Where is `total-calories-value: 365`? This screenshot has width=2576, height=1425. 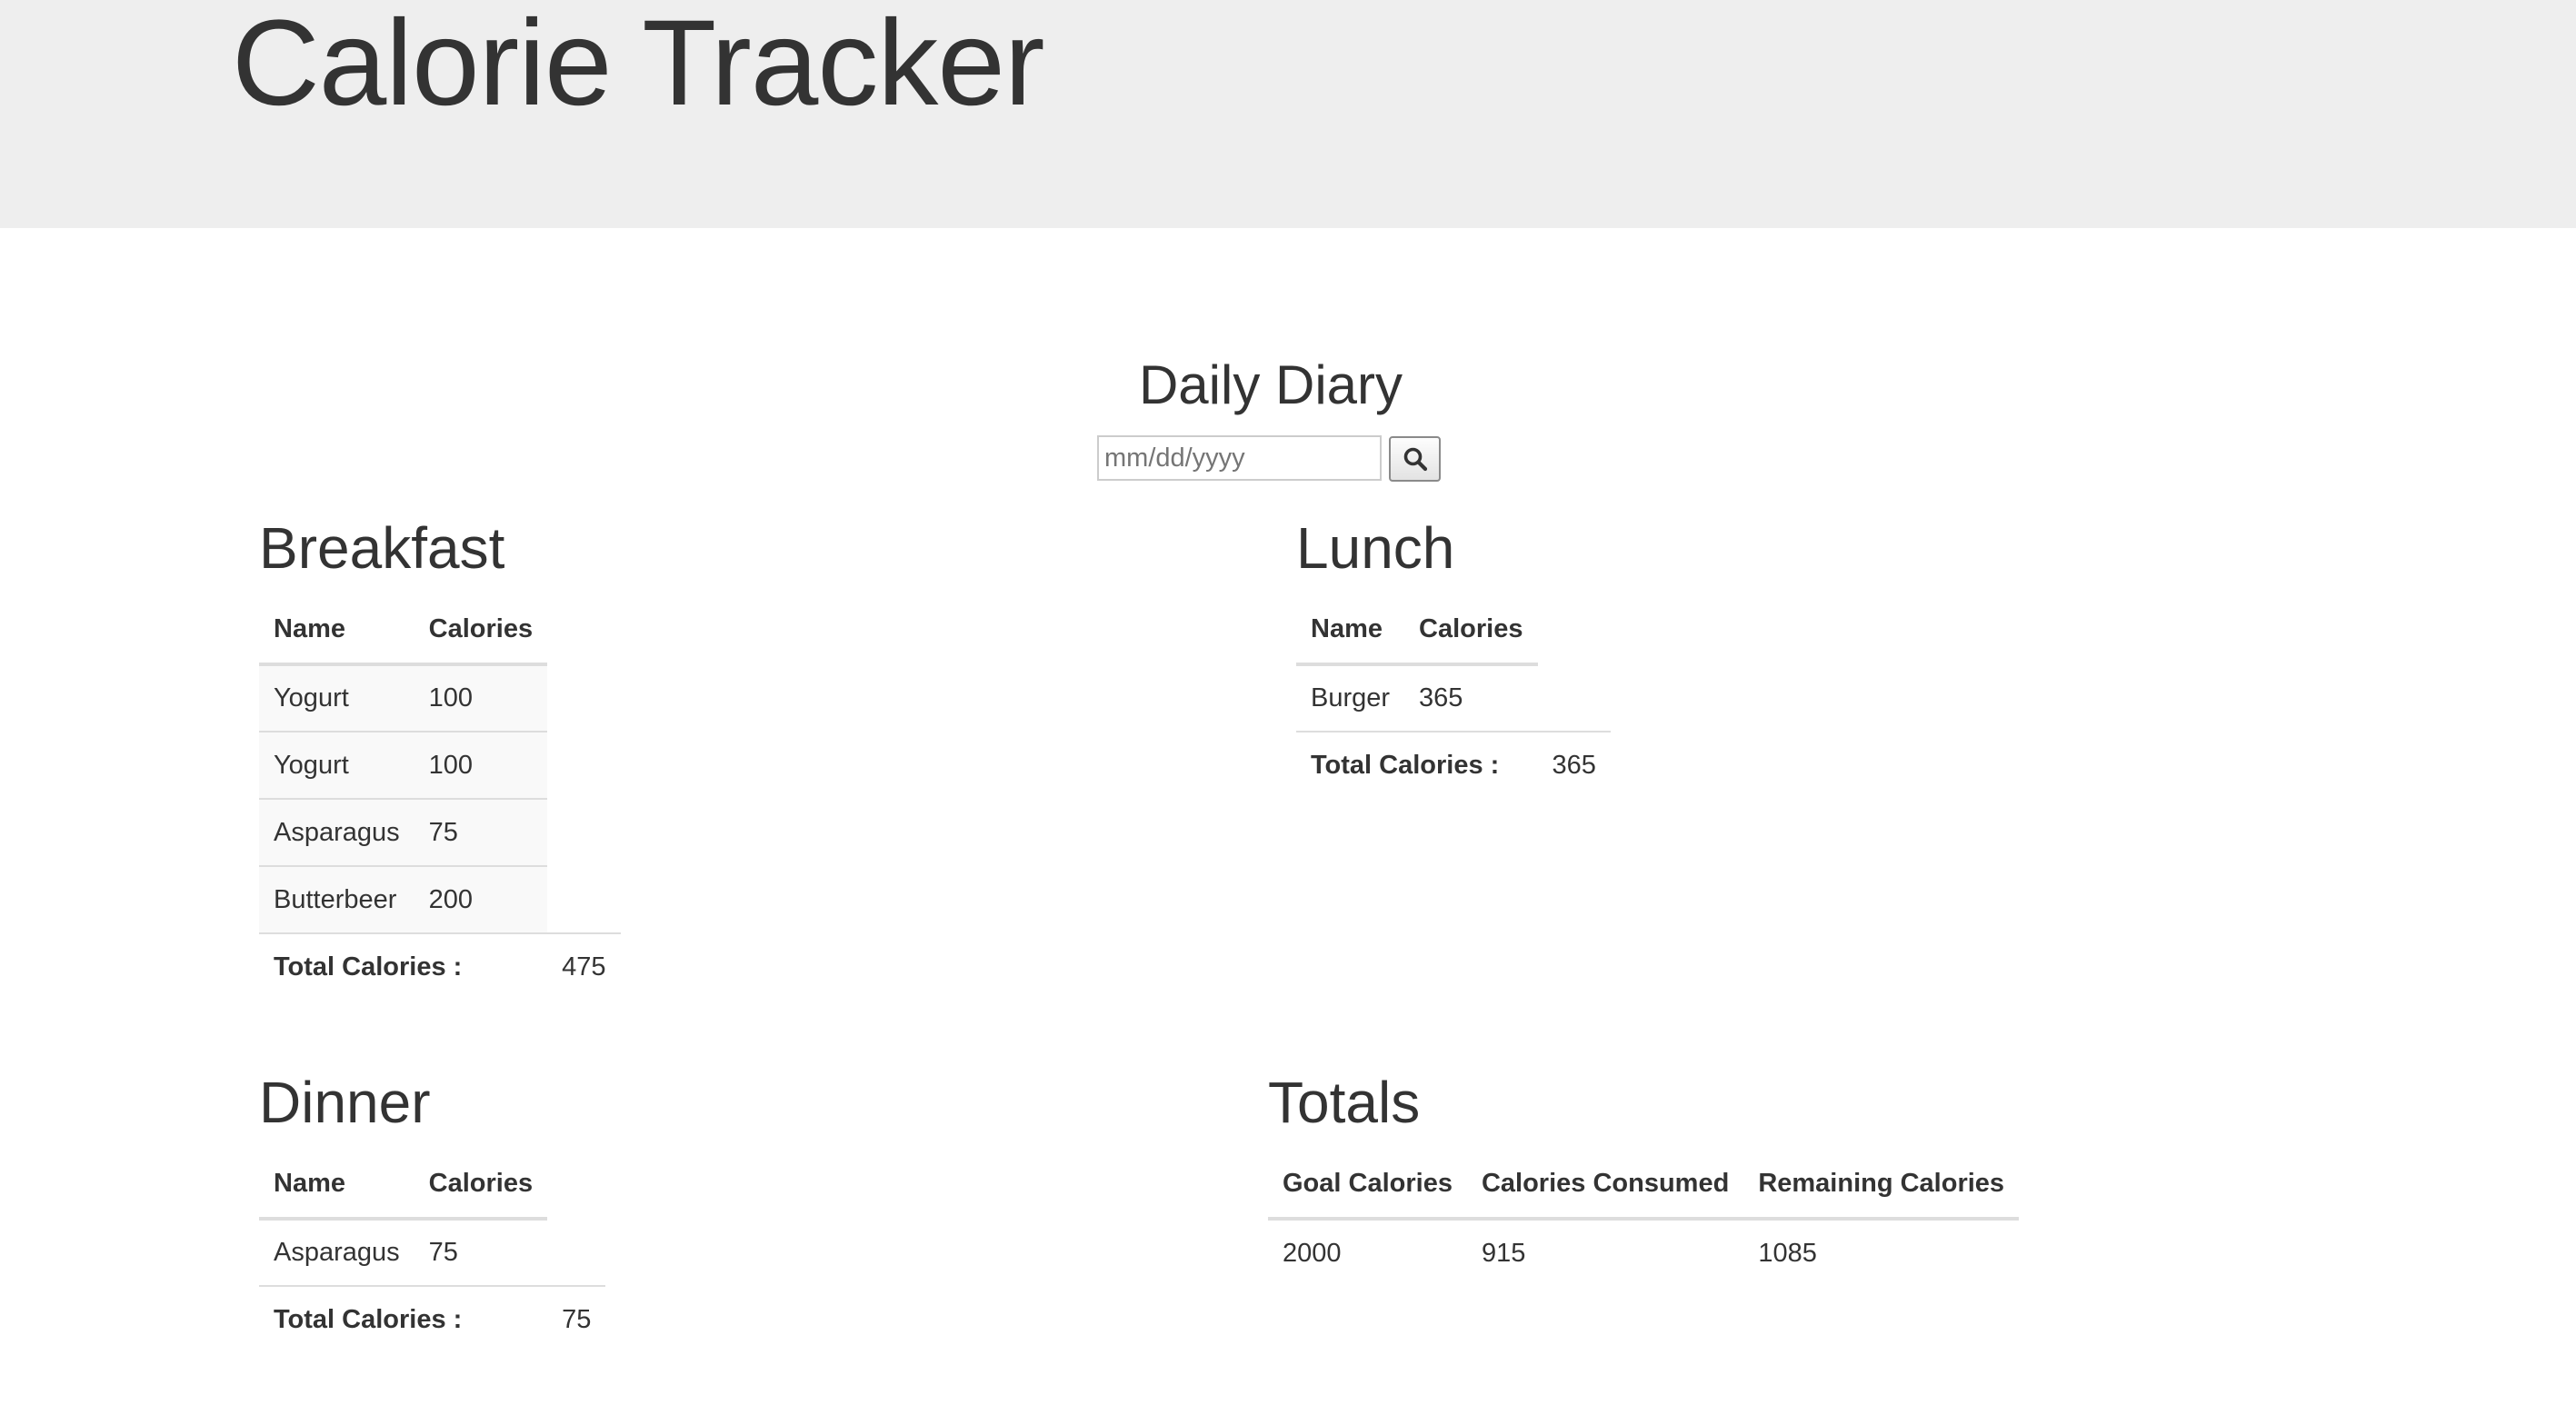 total-calories-value: 365 is located at coordinates (1574, 765).